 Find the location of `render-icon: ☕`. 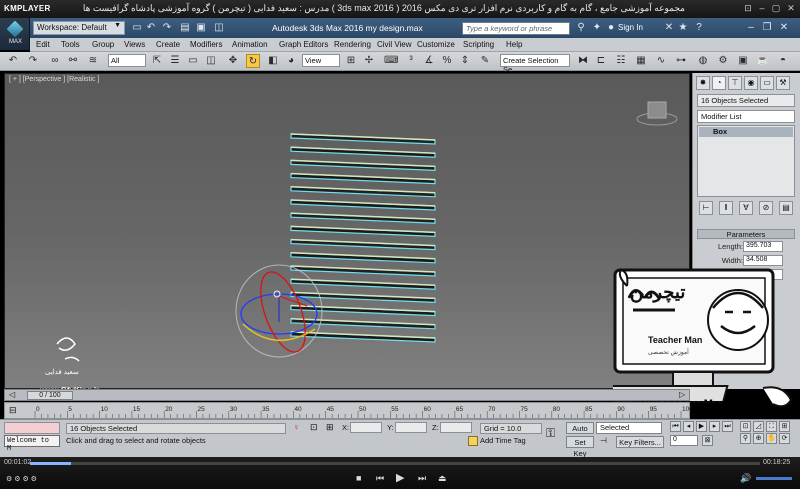

render-icon: ☕ is located at coordinates (763, 61).